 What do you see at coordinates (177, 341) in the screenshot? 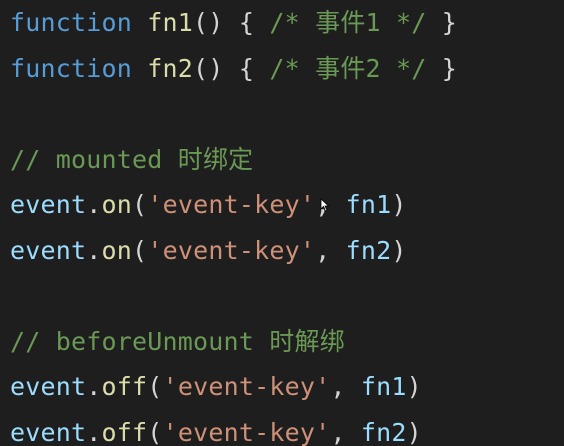
I see `comment-token: // beforeUnmount 时解绑` at bounding box center [177, 341].